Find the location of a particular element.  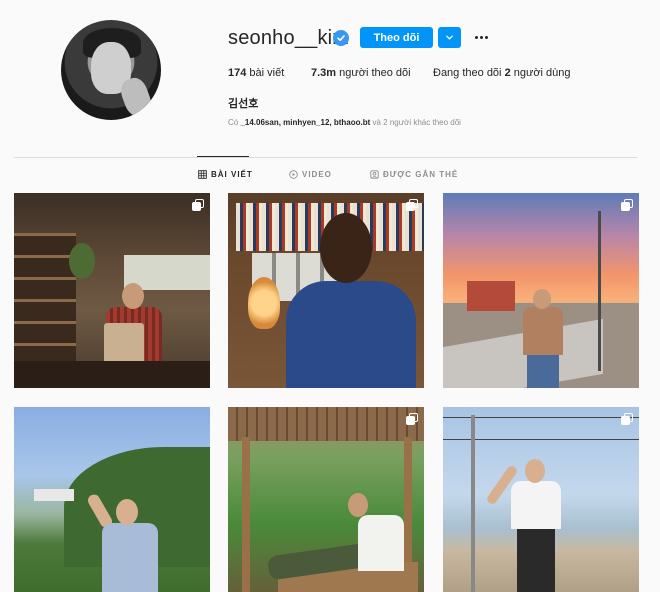

grid-icon is located at coordinates (202, 174).